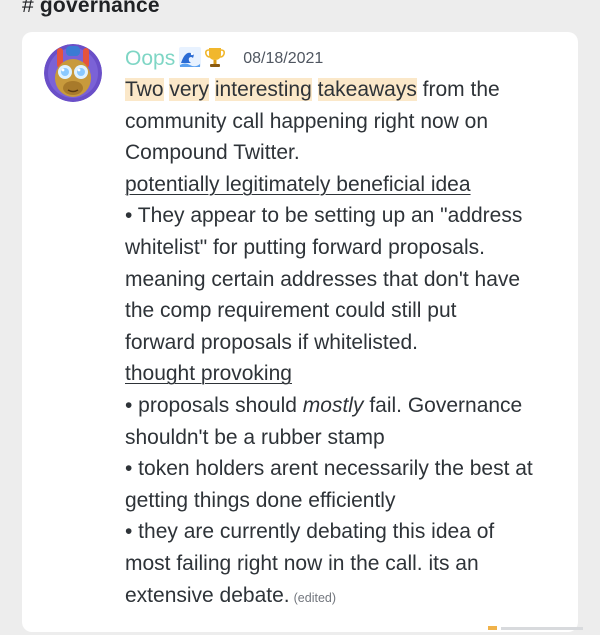 Image resolution: width=600 pixels, height=635 pixels. What do you see at coordinates (190, 59) in the screenshot?
I see `wave-emoji-icon` at bounding box center [190, 59].